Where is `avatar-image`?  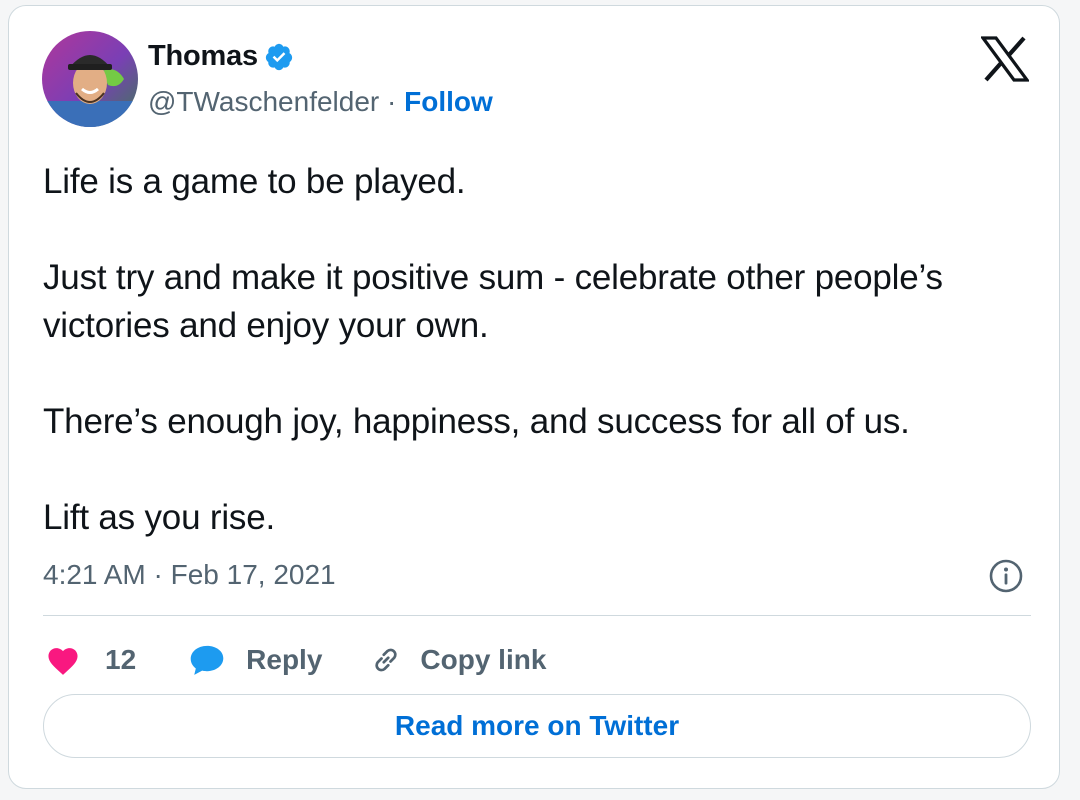 avatar-image is located at coordinates (90, 79).